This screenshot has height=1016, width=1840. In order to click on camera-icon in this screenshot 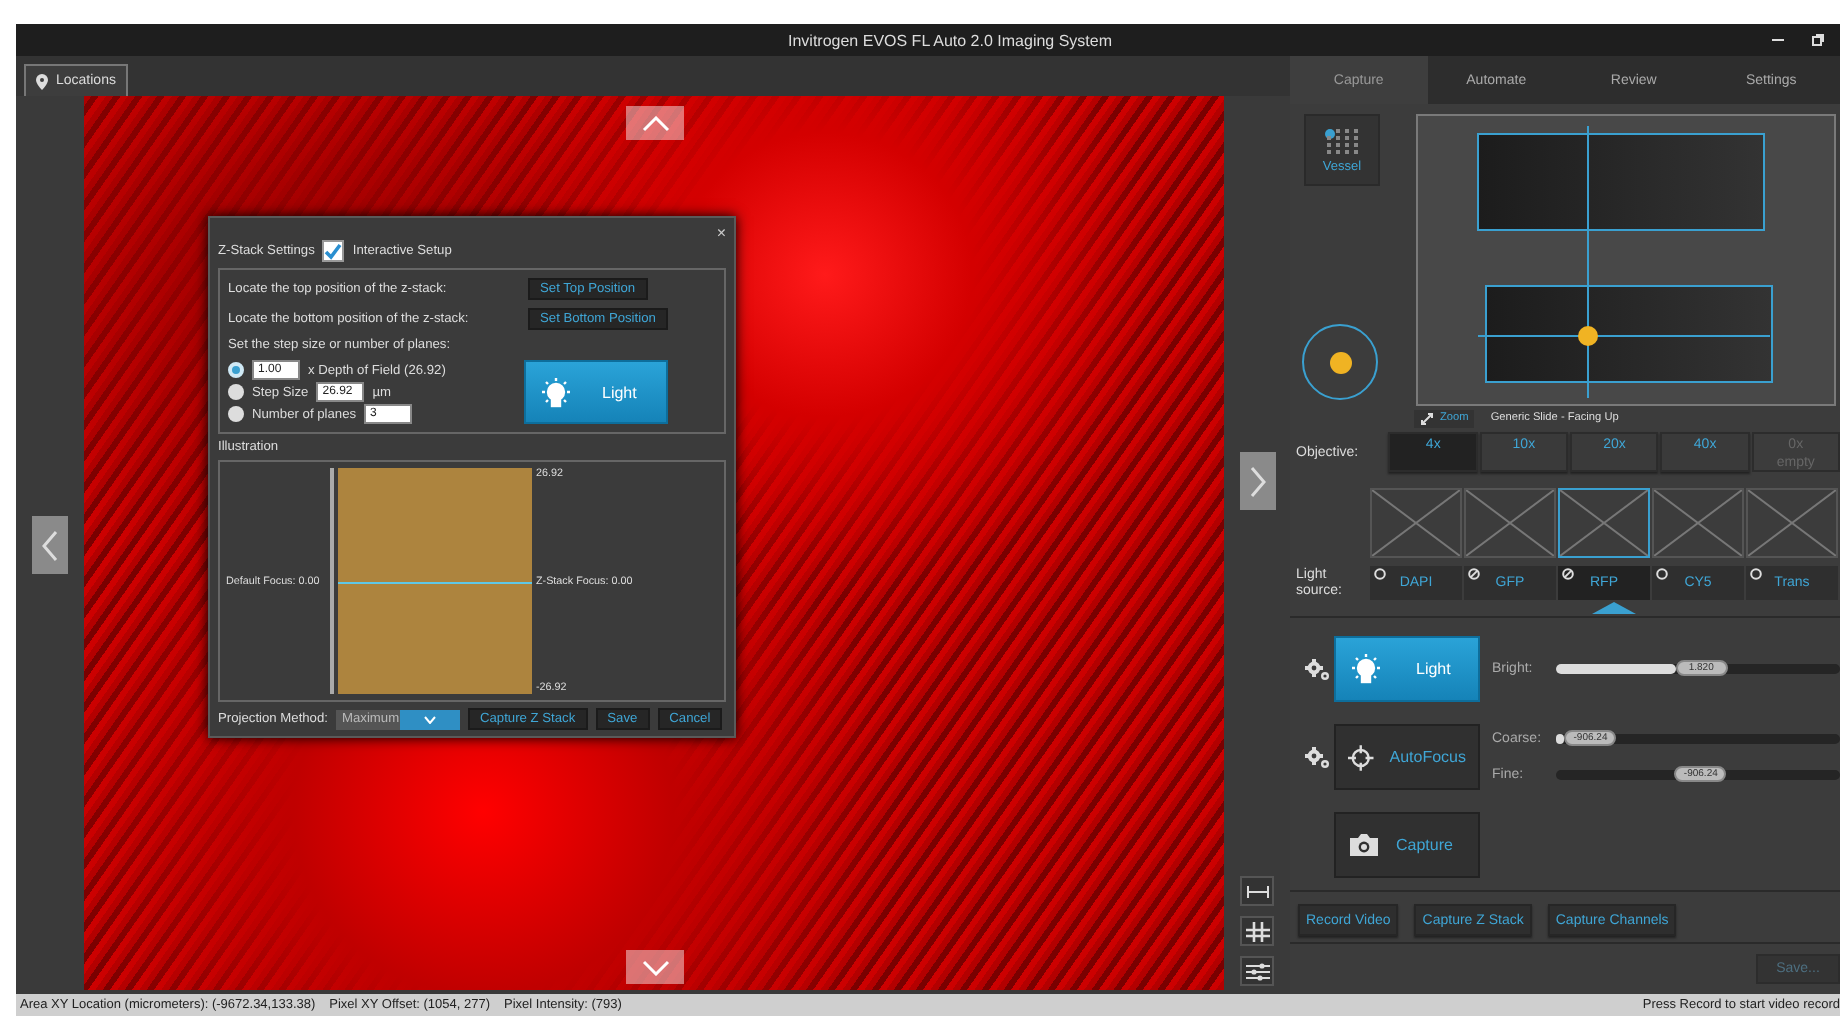, I will do `click(1364, 845)`.